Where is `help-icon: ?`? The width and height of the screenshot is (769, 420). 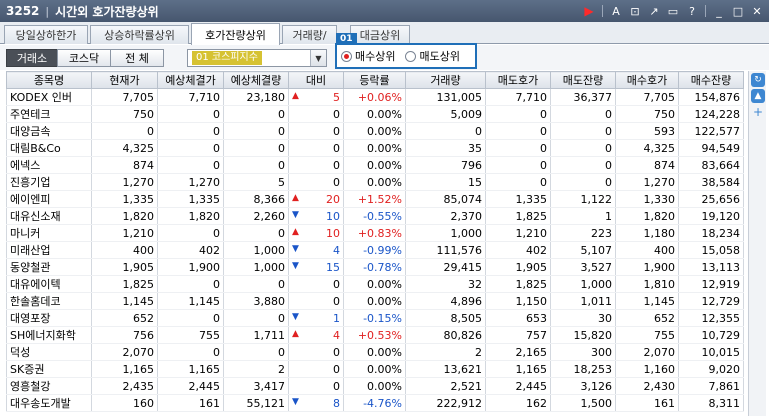 help-icon: ? is located at coordinates (692, 11).